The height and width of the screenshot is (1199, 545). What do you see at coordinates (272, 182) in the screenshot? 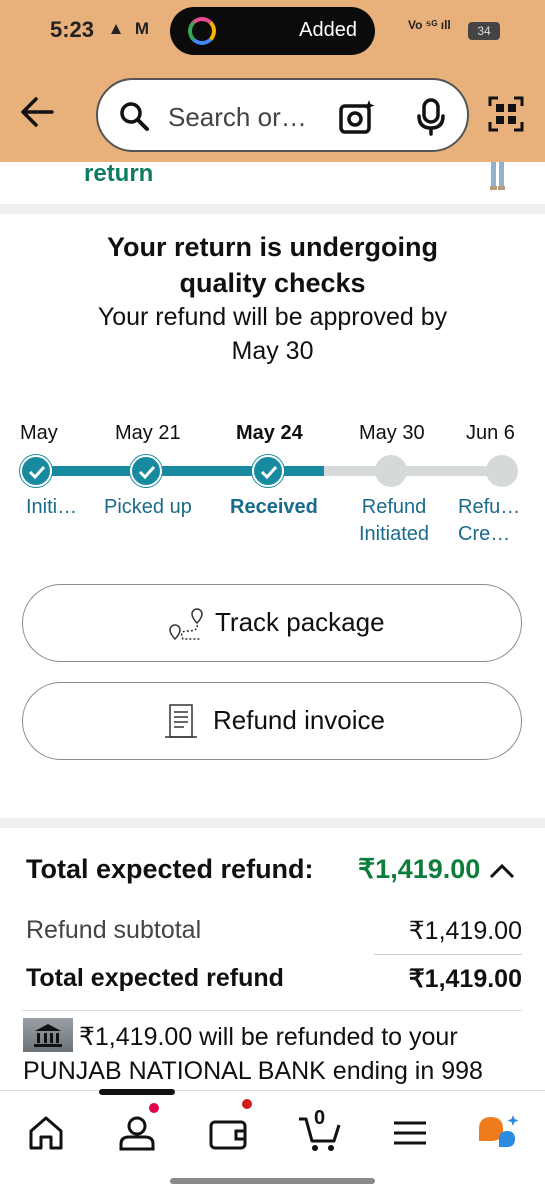
I see `previous-section: return` at bounding box center [272, 182].